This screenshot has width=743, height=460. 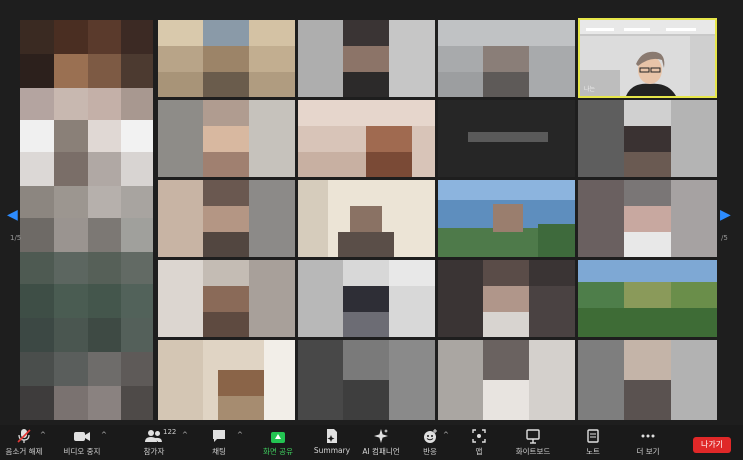 What do you see at coordinates (170, 432) in the screenshot?
I see `participants-count: 122` at bounding box center [170, 432].